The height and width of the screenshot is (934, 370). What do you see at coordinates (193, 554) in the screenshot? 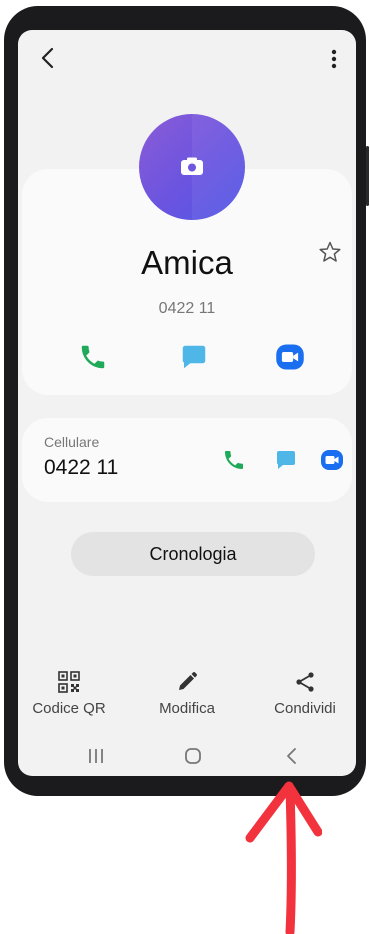
I see `history-button: Cronologia` at bounding box center [193, 554].